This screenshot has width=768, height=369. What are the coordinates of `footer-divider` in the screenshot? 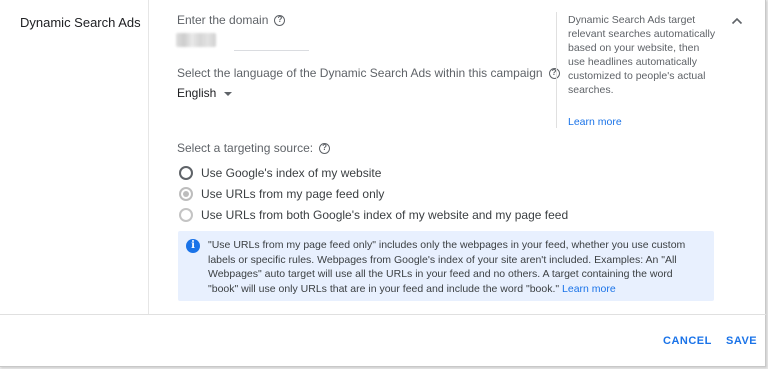 It's located at (383, 314).